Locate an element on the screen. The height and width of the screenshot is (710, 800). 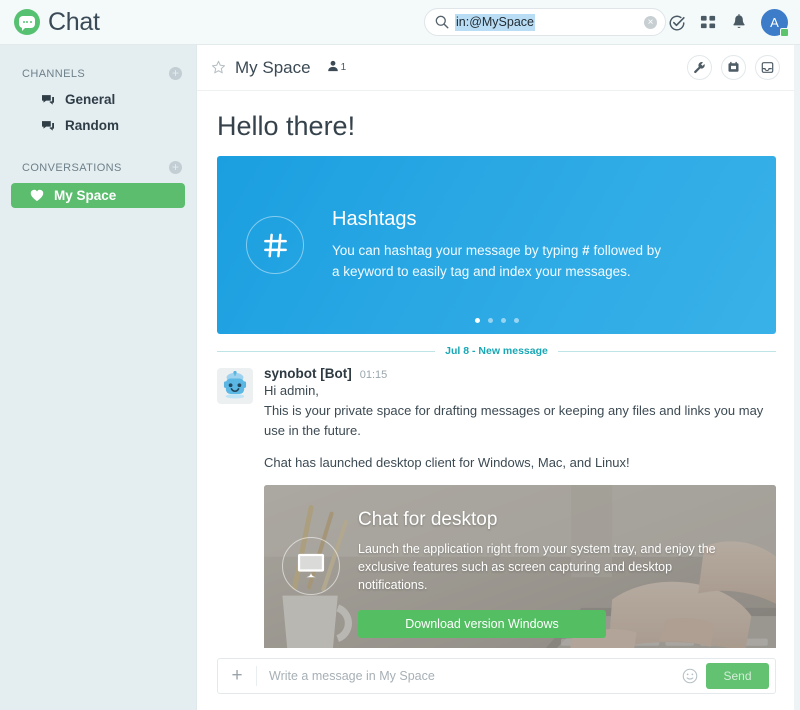
search-container: in:@MySpace × is located at coordinates (545, 22).